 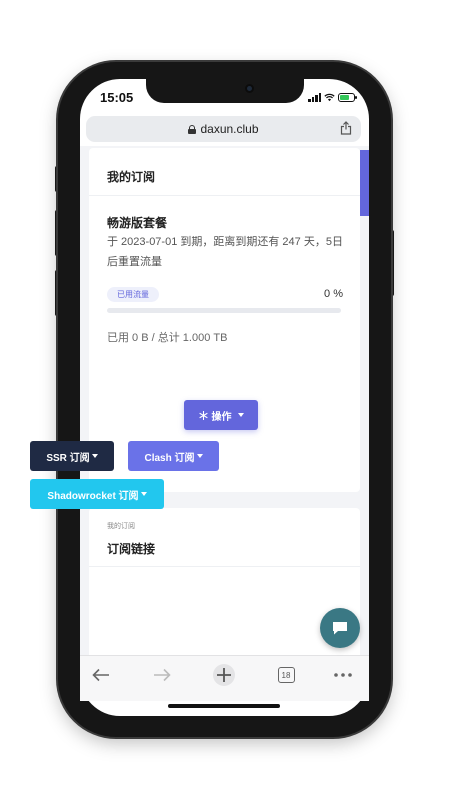 I want to click on front-camera, so click(x=249, y=88).